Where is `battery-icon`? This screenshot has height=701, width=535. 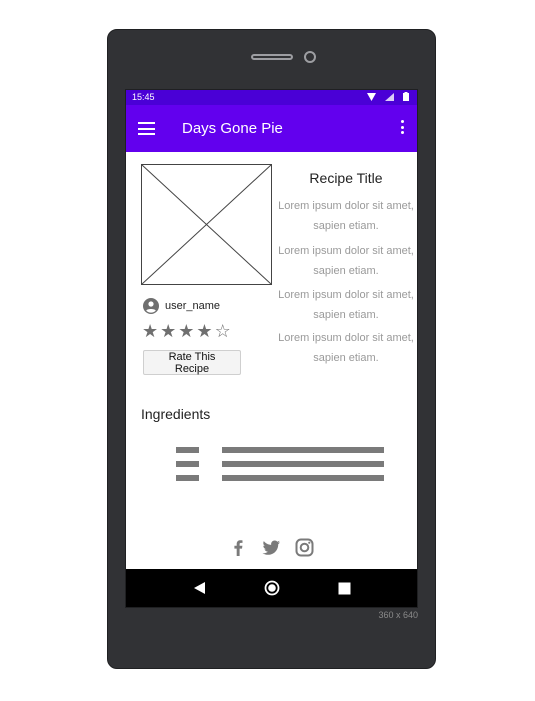 battery-icon is located at coordinates (406, 96).